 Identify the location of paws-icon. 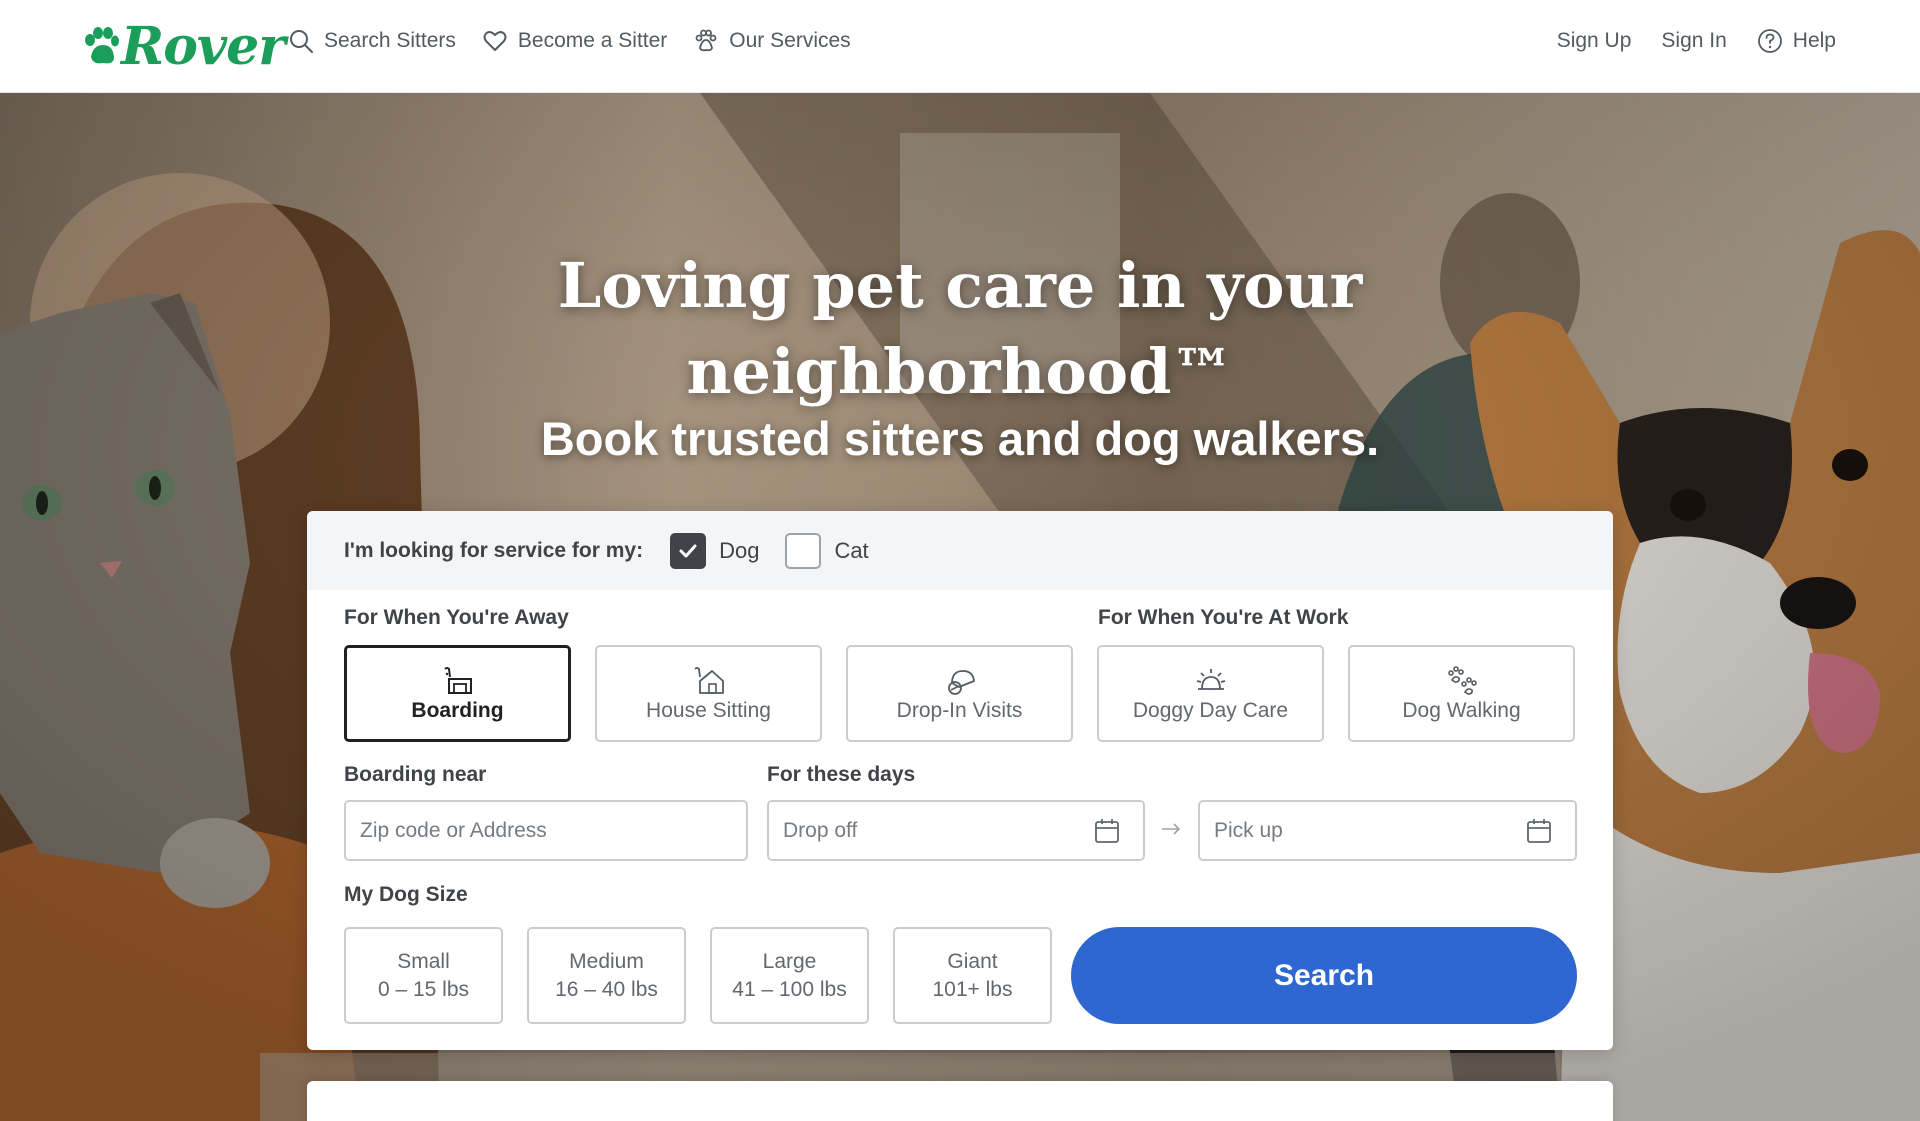
(1462, 680).